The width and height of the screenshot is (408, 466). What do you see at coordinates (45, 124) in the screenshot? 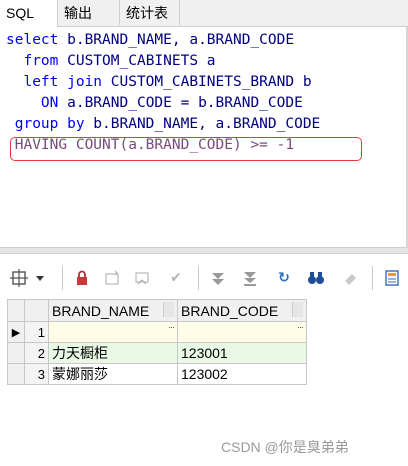
I see `sql-keyword: group by` at bounding box center [45, 124].